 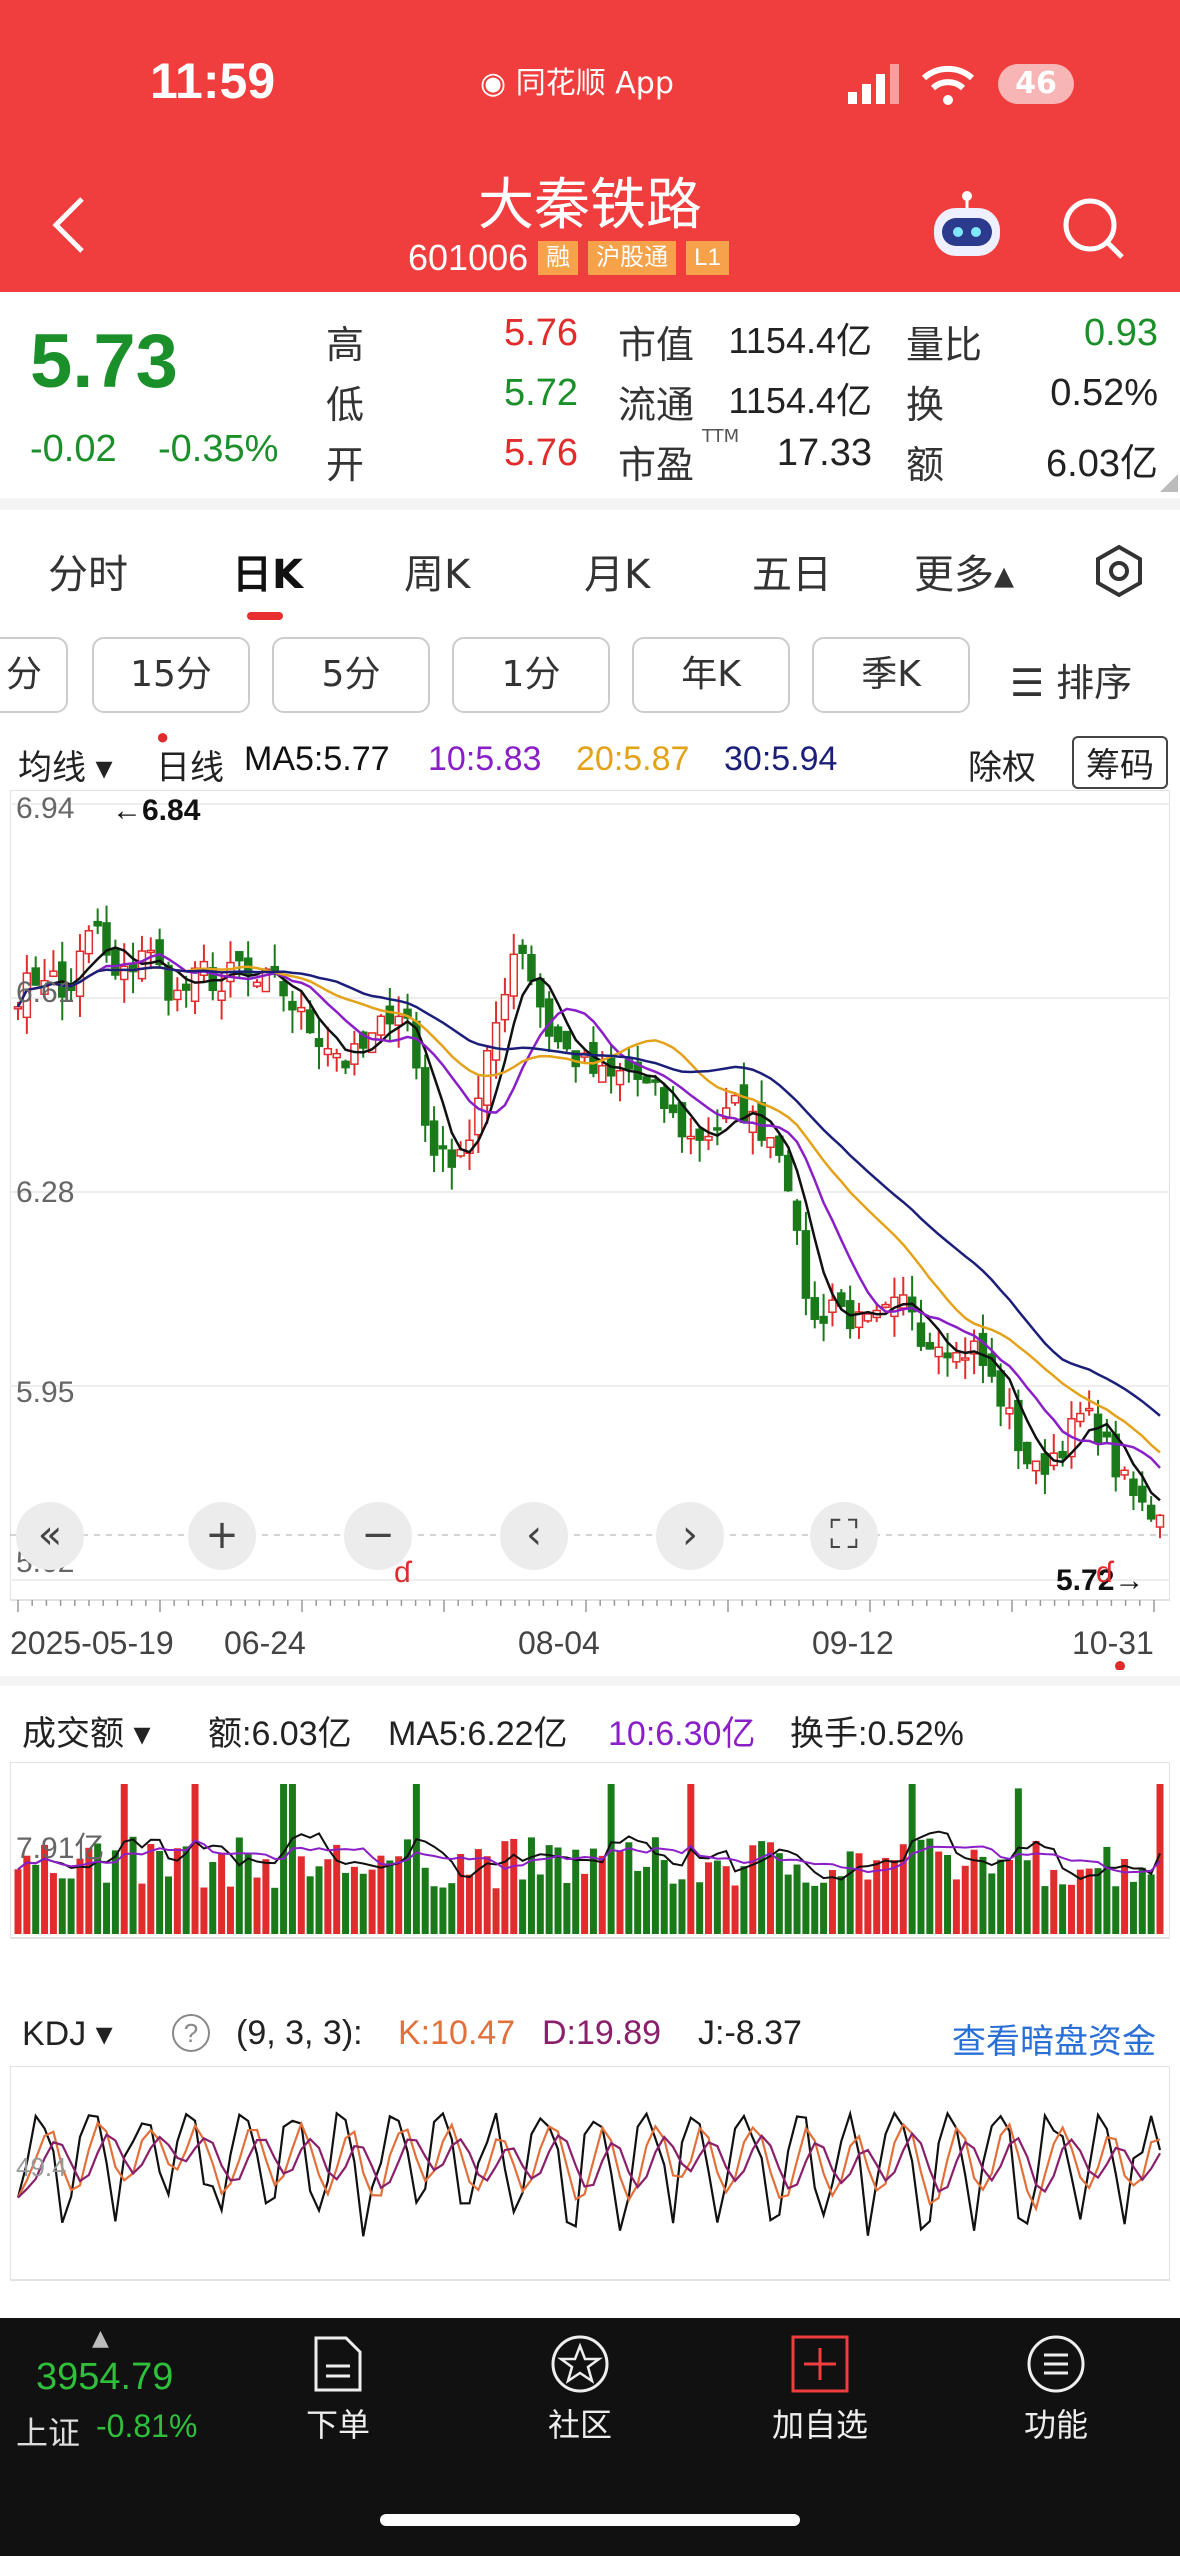 I want to click on search-icon, so click(x=1093, y=228).